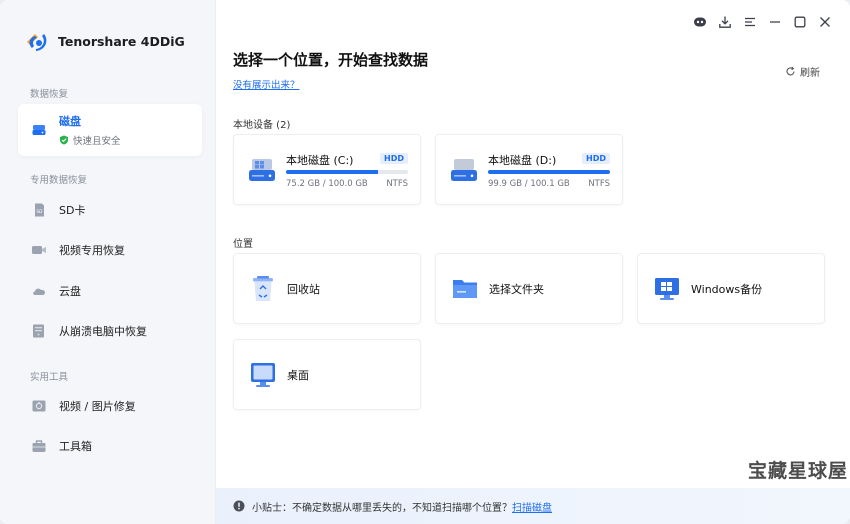  What do you see at coordinates (327, 374) in the screenshot?
I see `location-desktop: 桌面` at bounding box center [327, 374].